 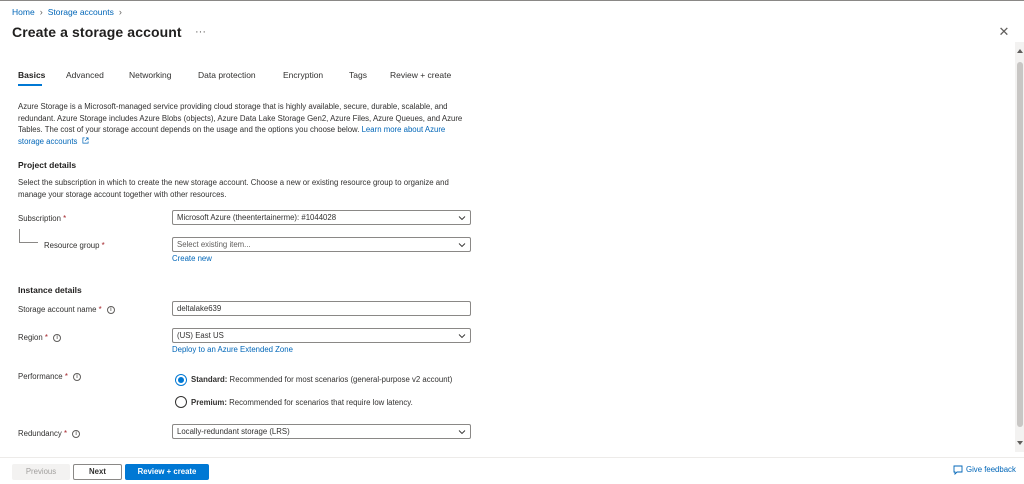 I want to click on tab-tags: Tags, so click(x=358, y=75).